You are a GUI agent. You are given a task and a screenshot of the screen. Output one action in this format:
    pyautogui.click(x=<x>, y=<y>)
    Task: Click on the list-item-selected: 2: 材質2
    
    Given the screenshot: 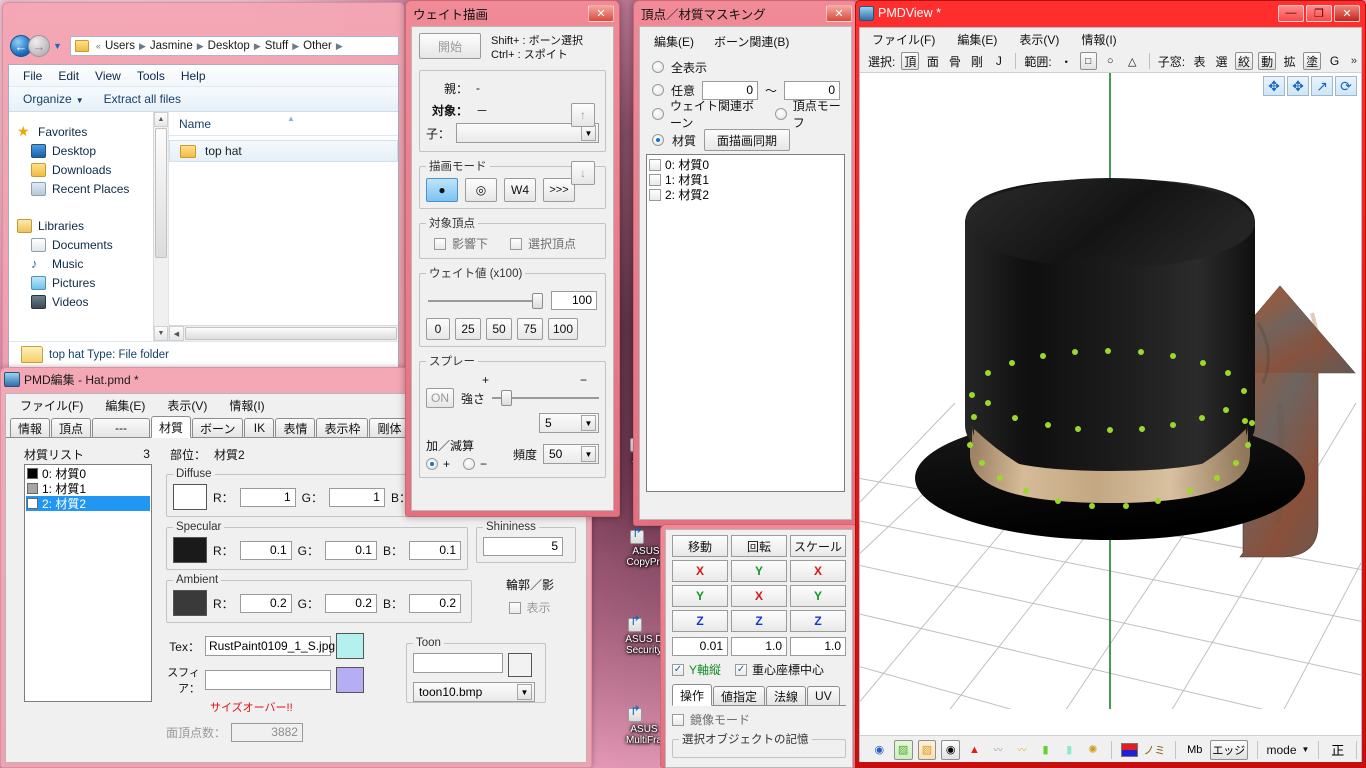 What is the action you would take?
    pyautogui.click(x=88, y=503)
    